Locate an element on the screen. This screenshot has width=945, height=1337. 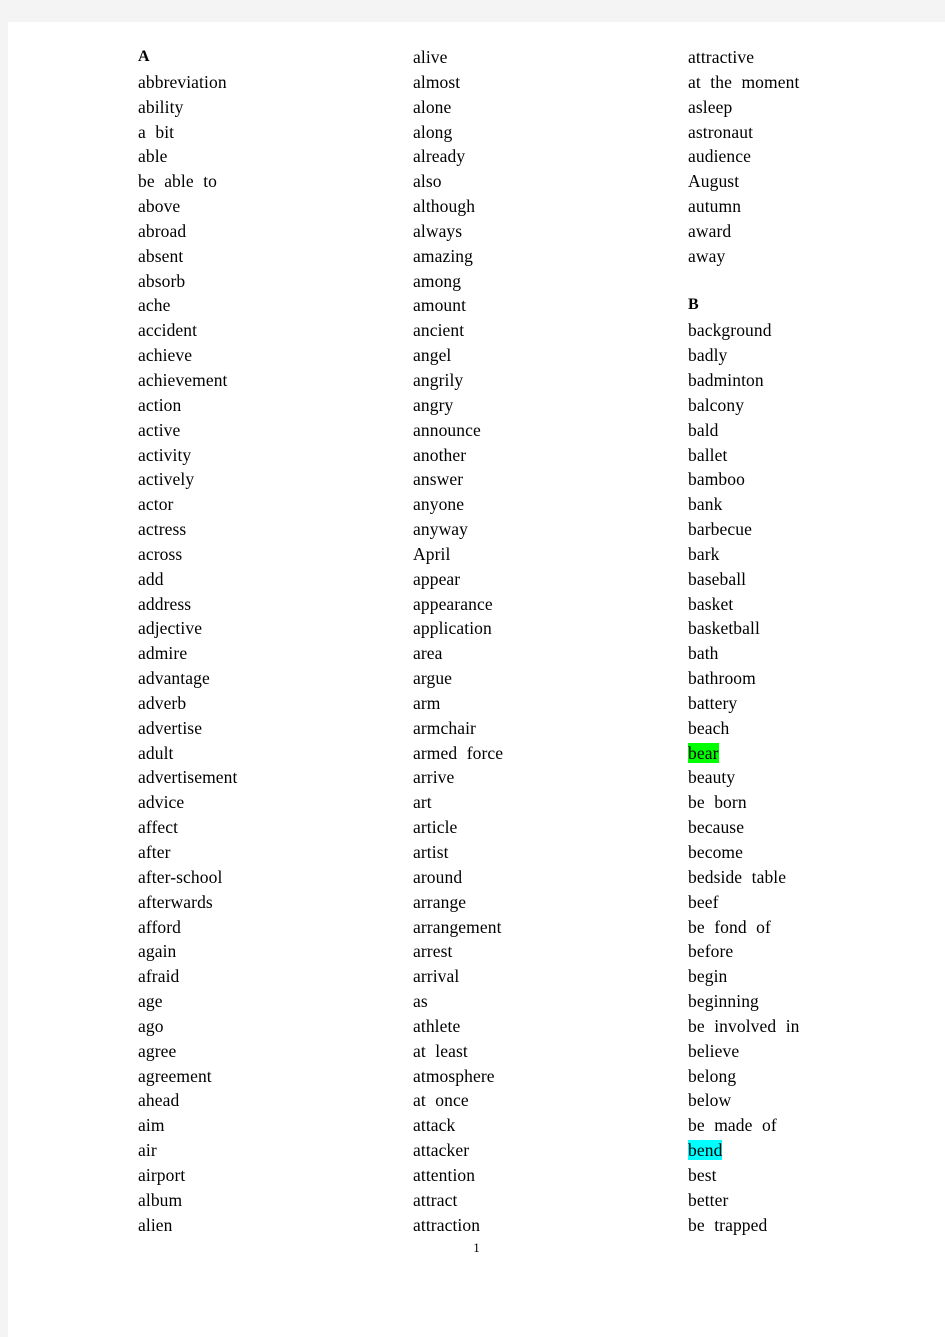
word-text: beach is located at coordinates (709, 727).